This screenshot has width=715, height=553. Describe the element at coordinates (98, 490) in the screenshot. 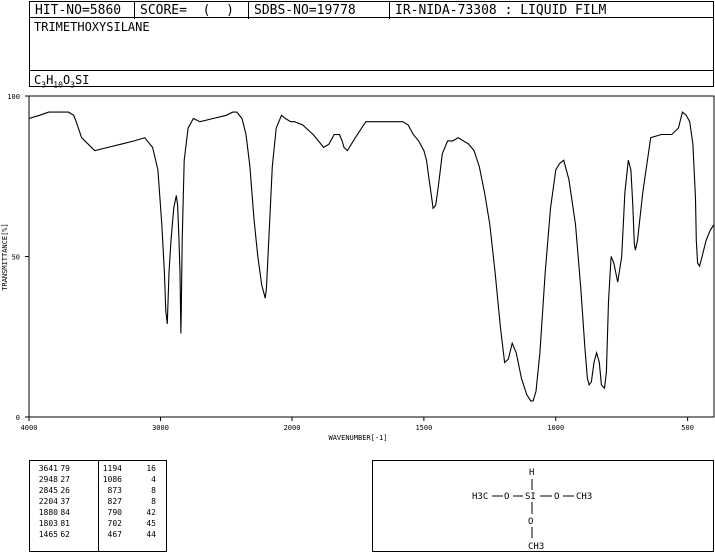

I see `peak-row: 2845 26 873 8` at that location.